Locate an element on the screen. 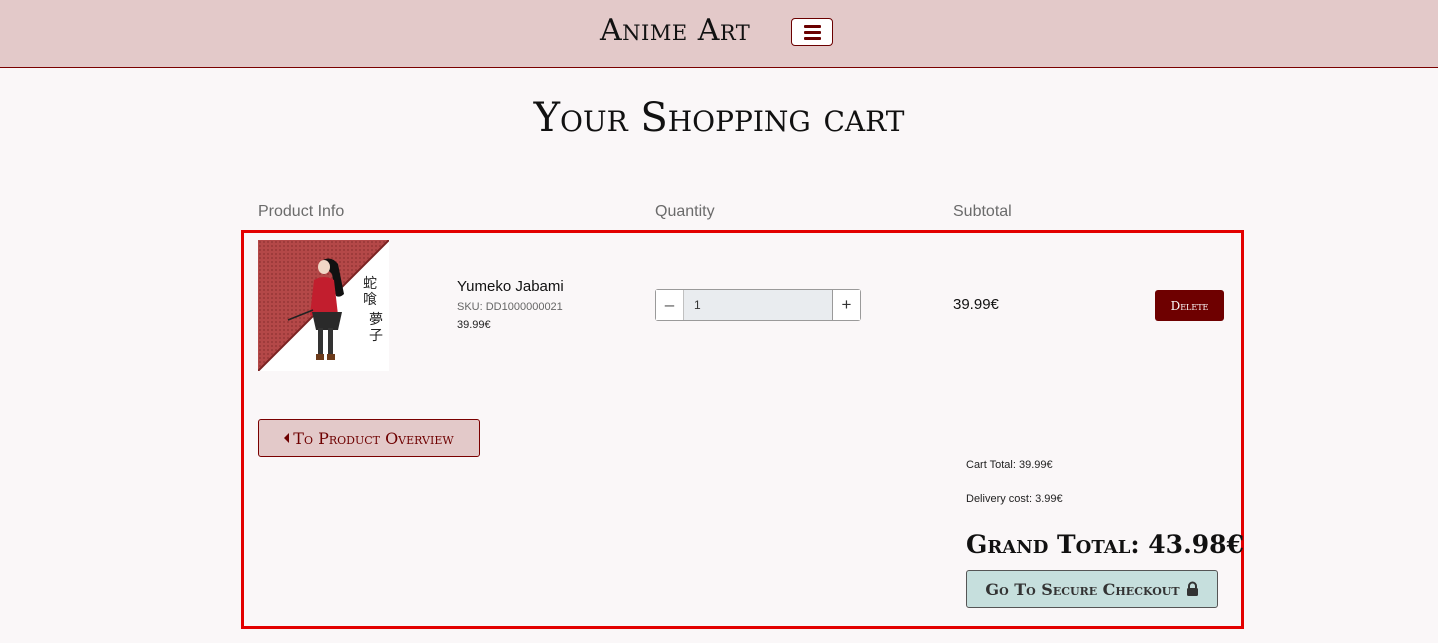  delivery-cost: Delivery cost: 3.99€ is located at coordinates (1014, 499).